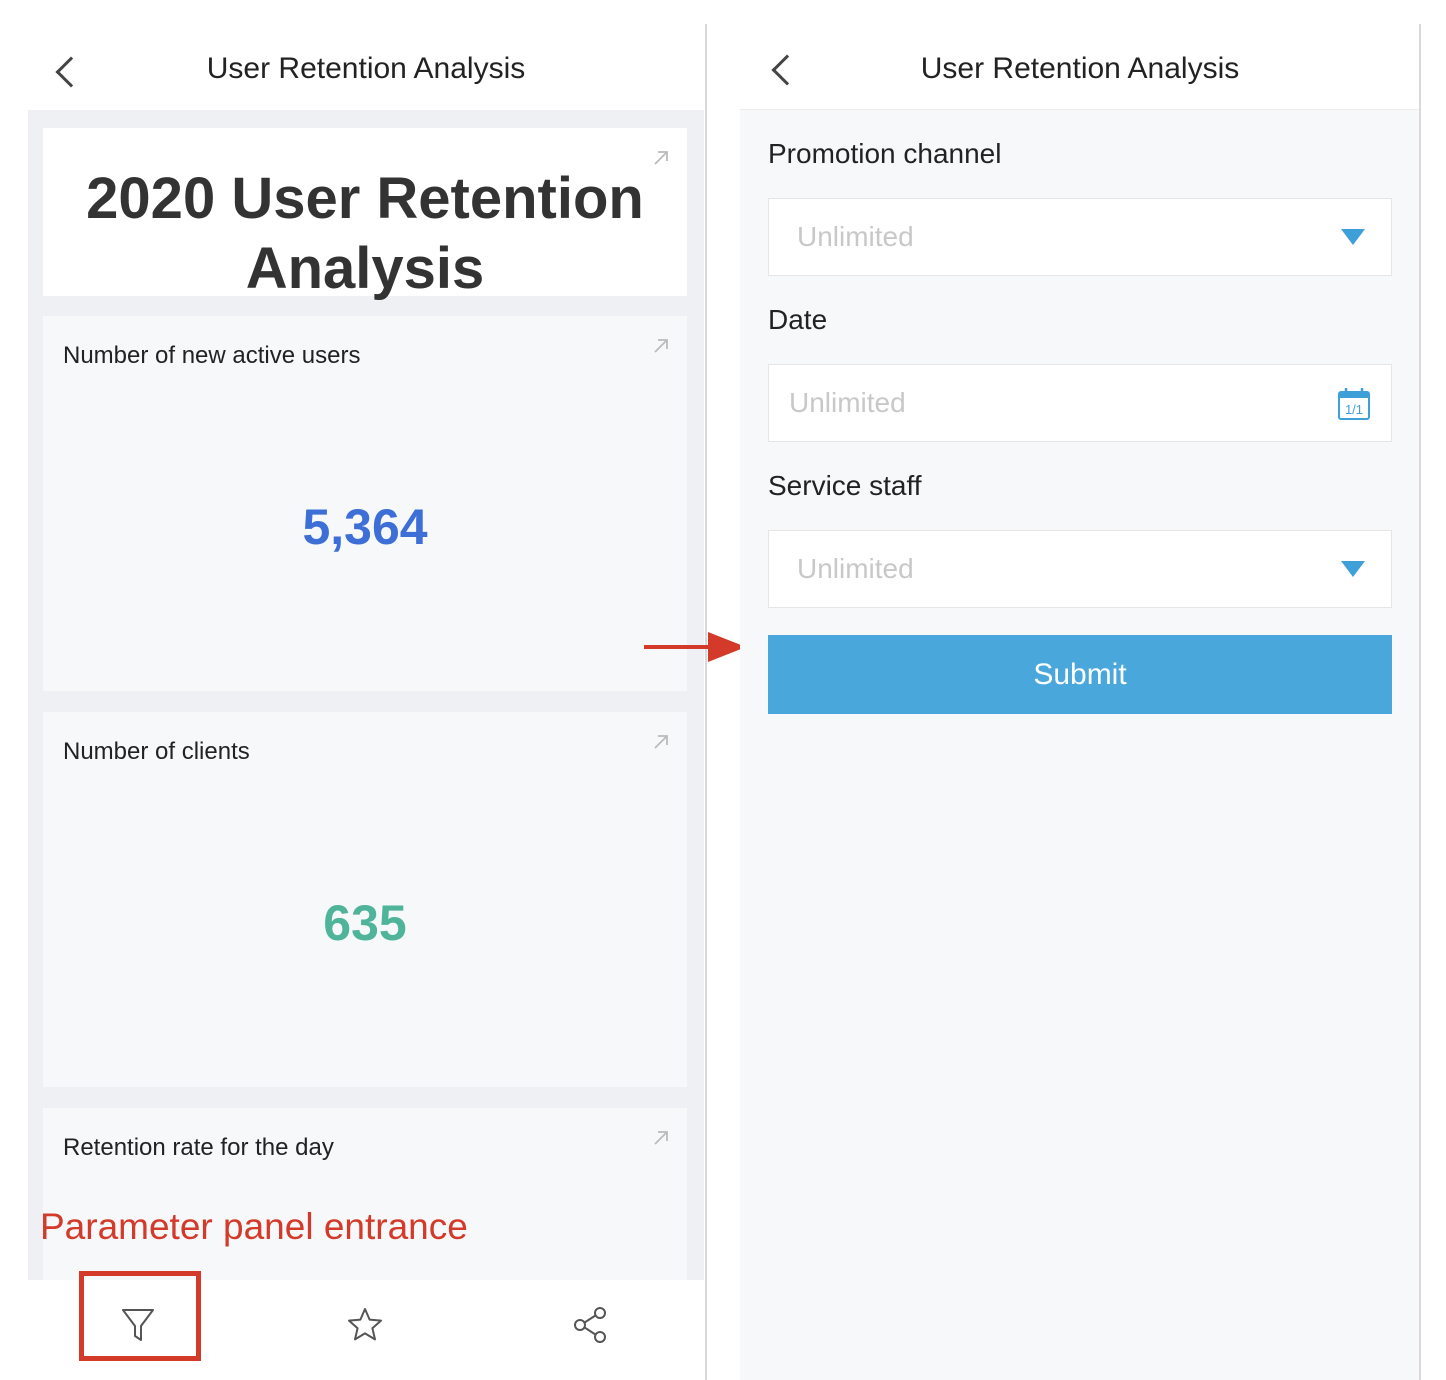  Describe the element at coordinates (1080, 237) in the screenshot. I see `promotion-channel-select: Unlimited` at that location.